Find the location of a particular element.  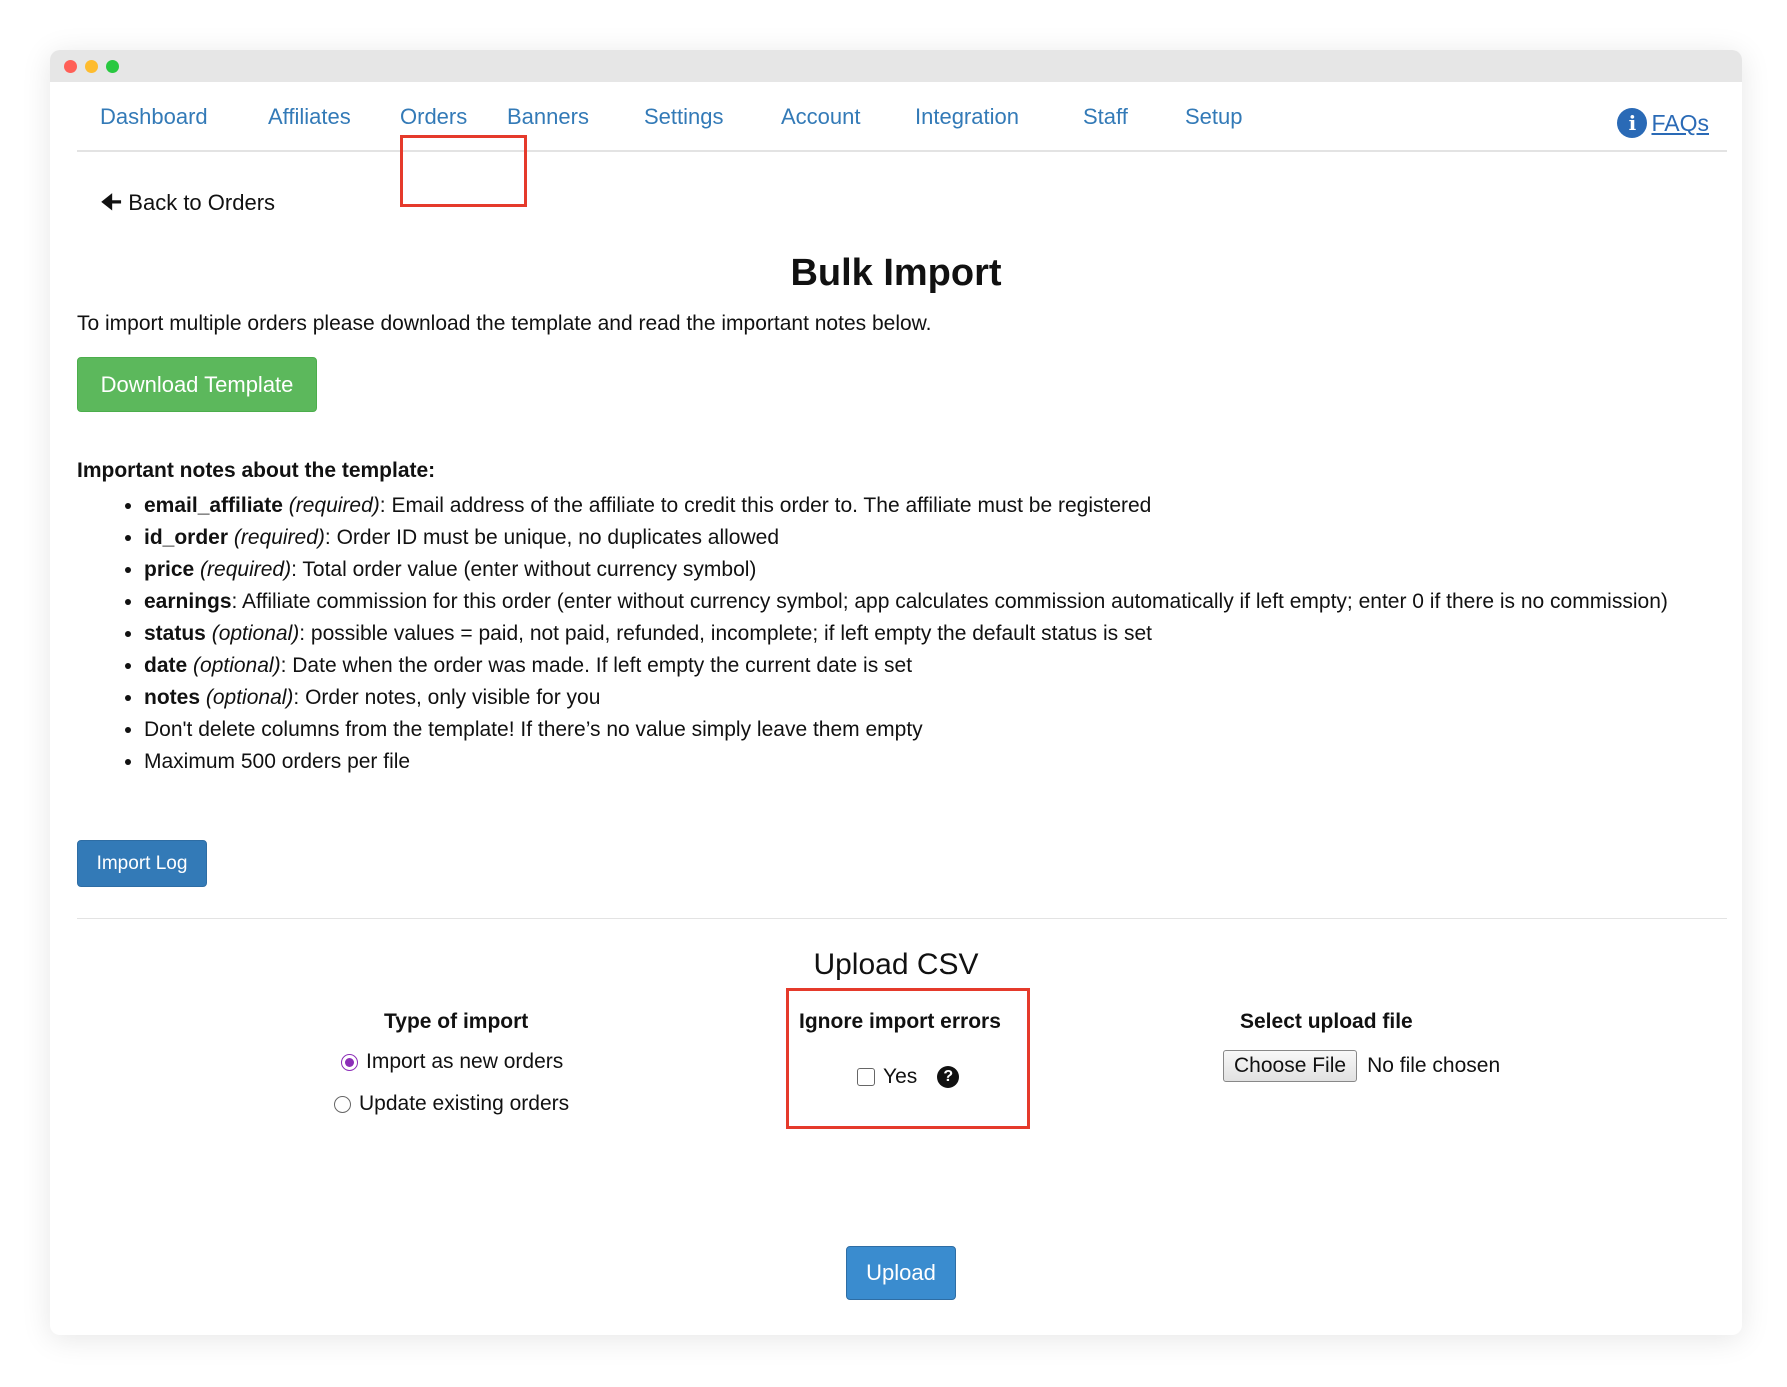

maximize-window-icon is located at coordinates (112, 66).